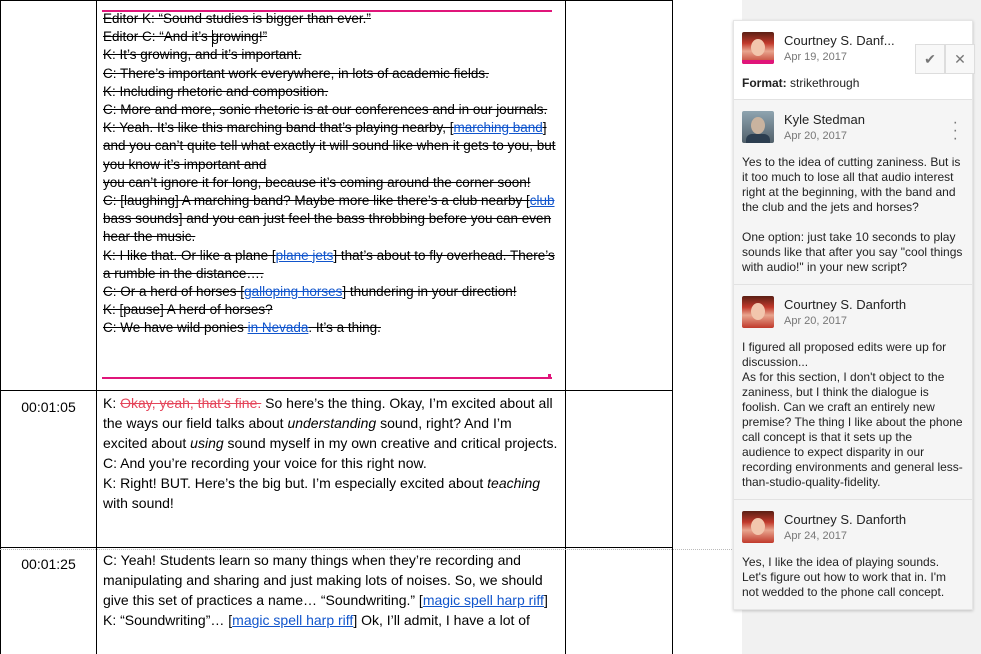  Describe the element at coordinates (189, 255) in the screenshot. I see `script-text: K: I like that. Or like a plane [` at that location.